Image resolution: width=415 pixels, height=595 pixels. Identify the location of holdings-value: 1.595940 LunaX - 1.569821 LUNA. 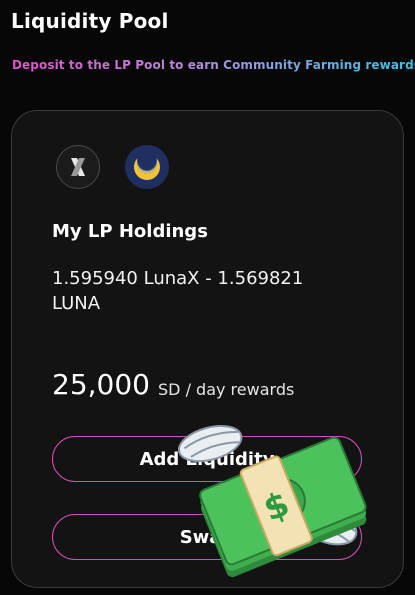
(178, 291).